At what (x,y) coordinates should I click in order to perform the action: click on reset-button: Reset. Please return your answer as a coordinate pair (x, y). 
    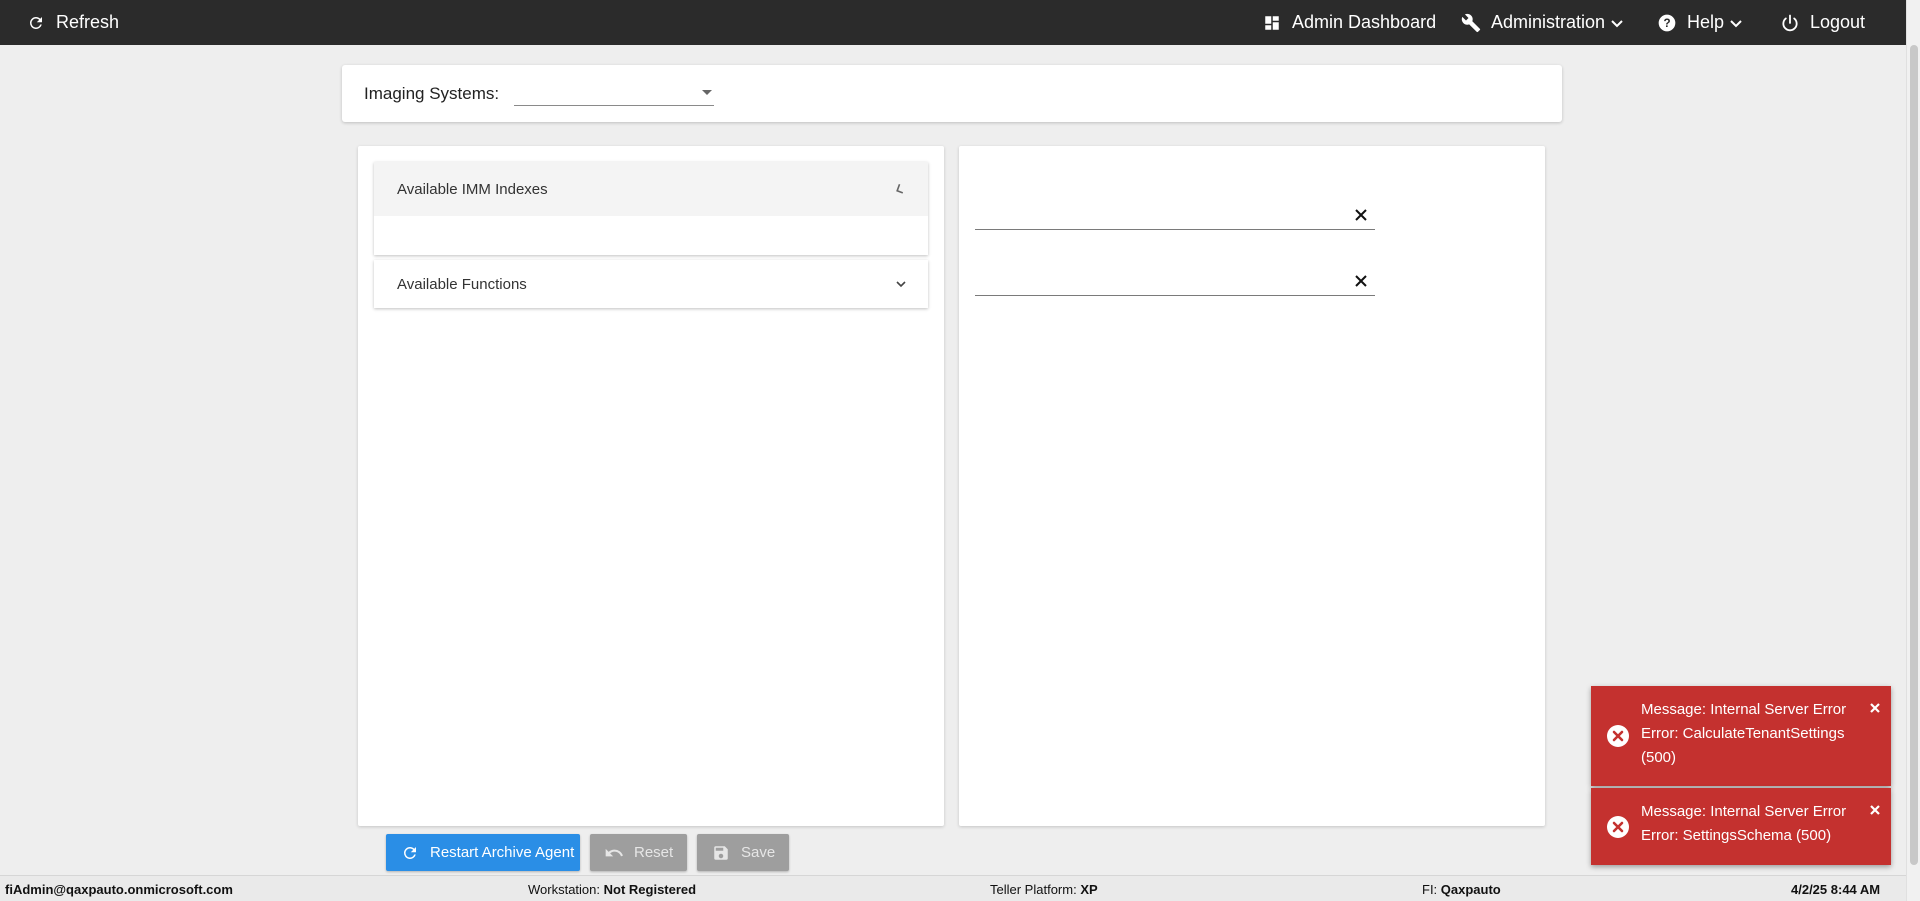
    Looking at the image, I should click on (638, 852).